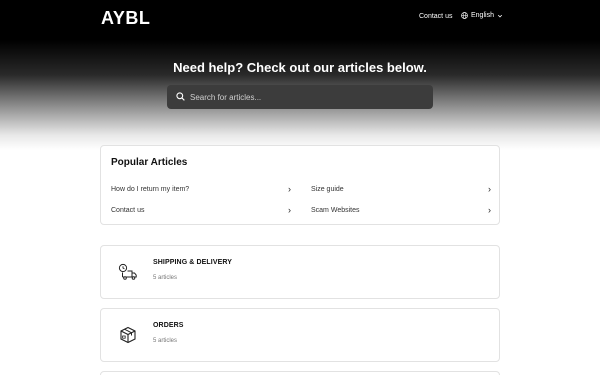 This screenshot has height=375, width=600. What do you see at coordinates (305, 97) in the screenshot?
I see `search-input` at bounding box center [305, 97].